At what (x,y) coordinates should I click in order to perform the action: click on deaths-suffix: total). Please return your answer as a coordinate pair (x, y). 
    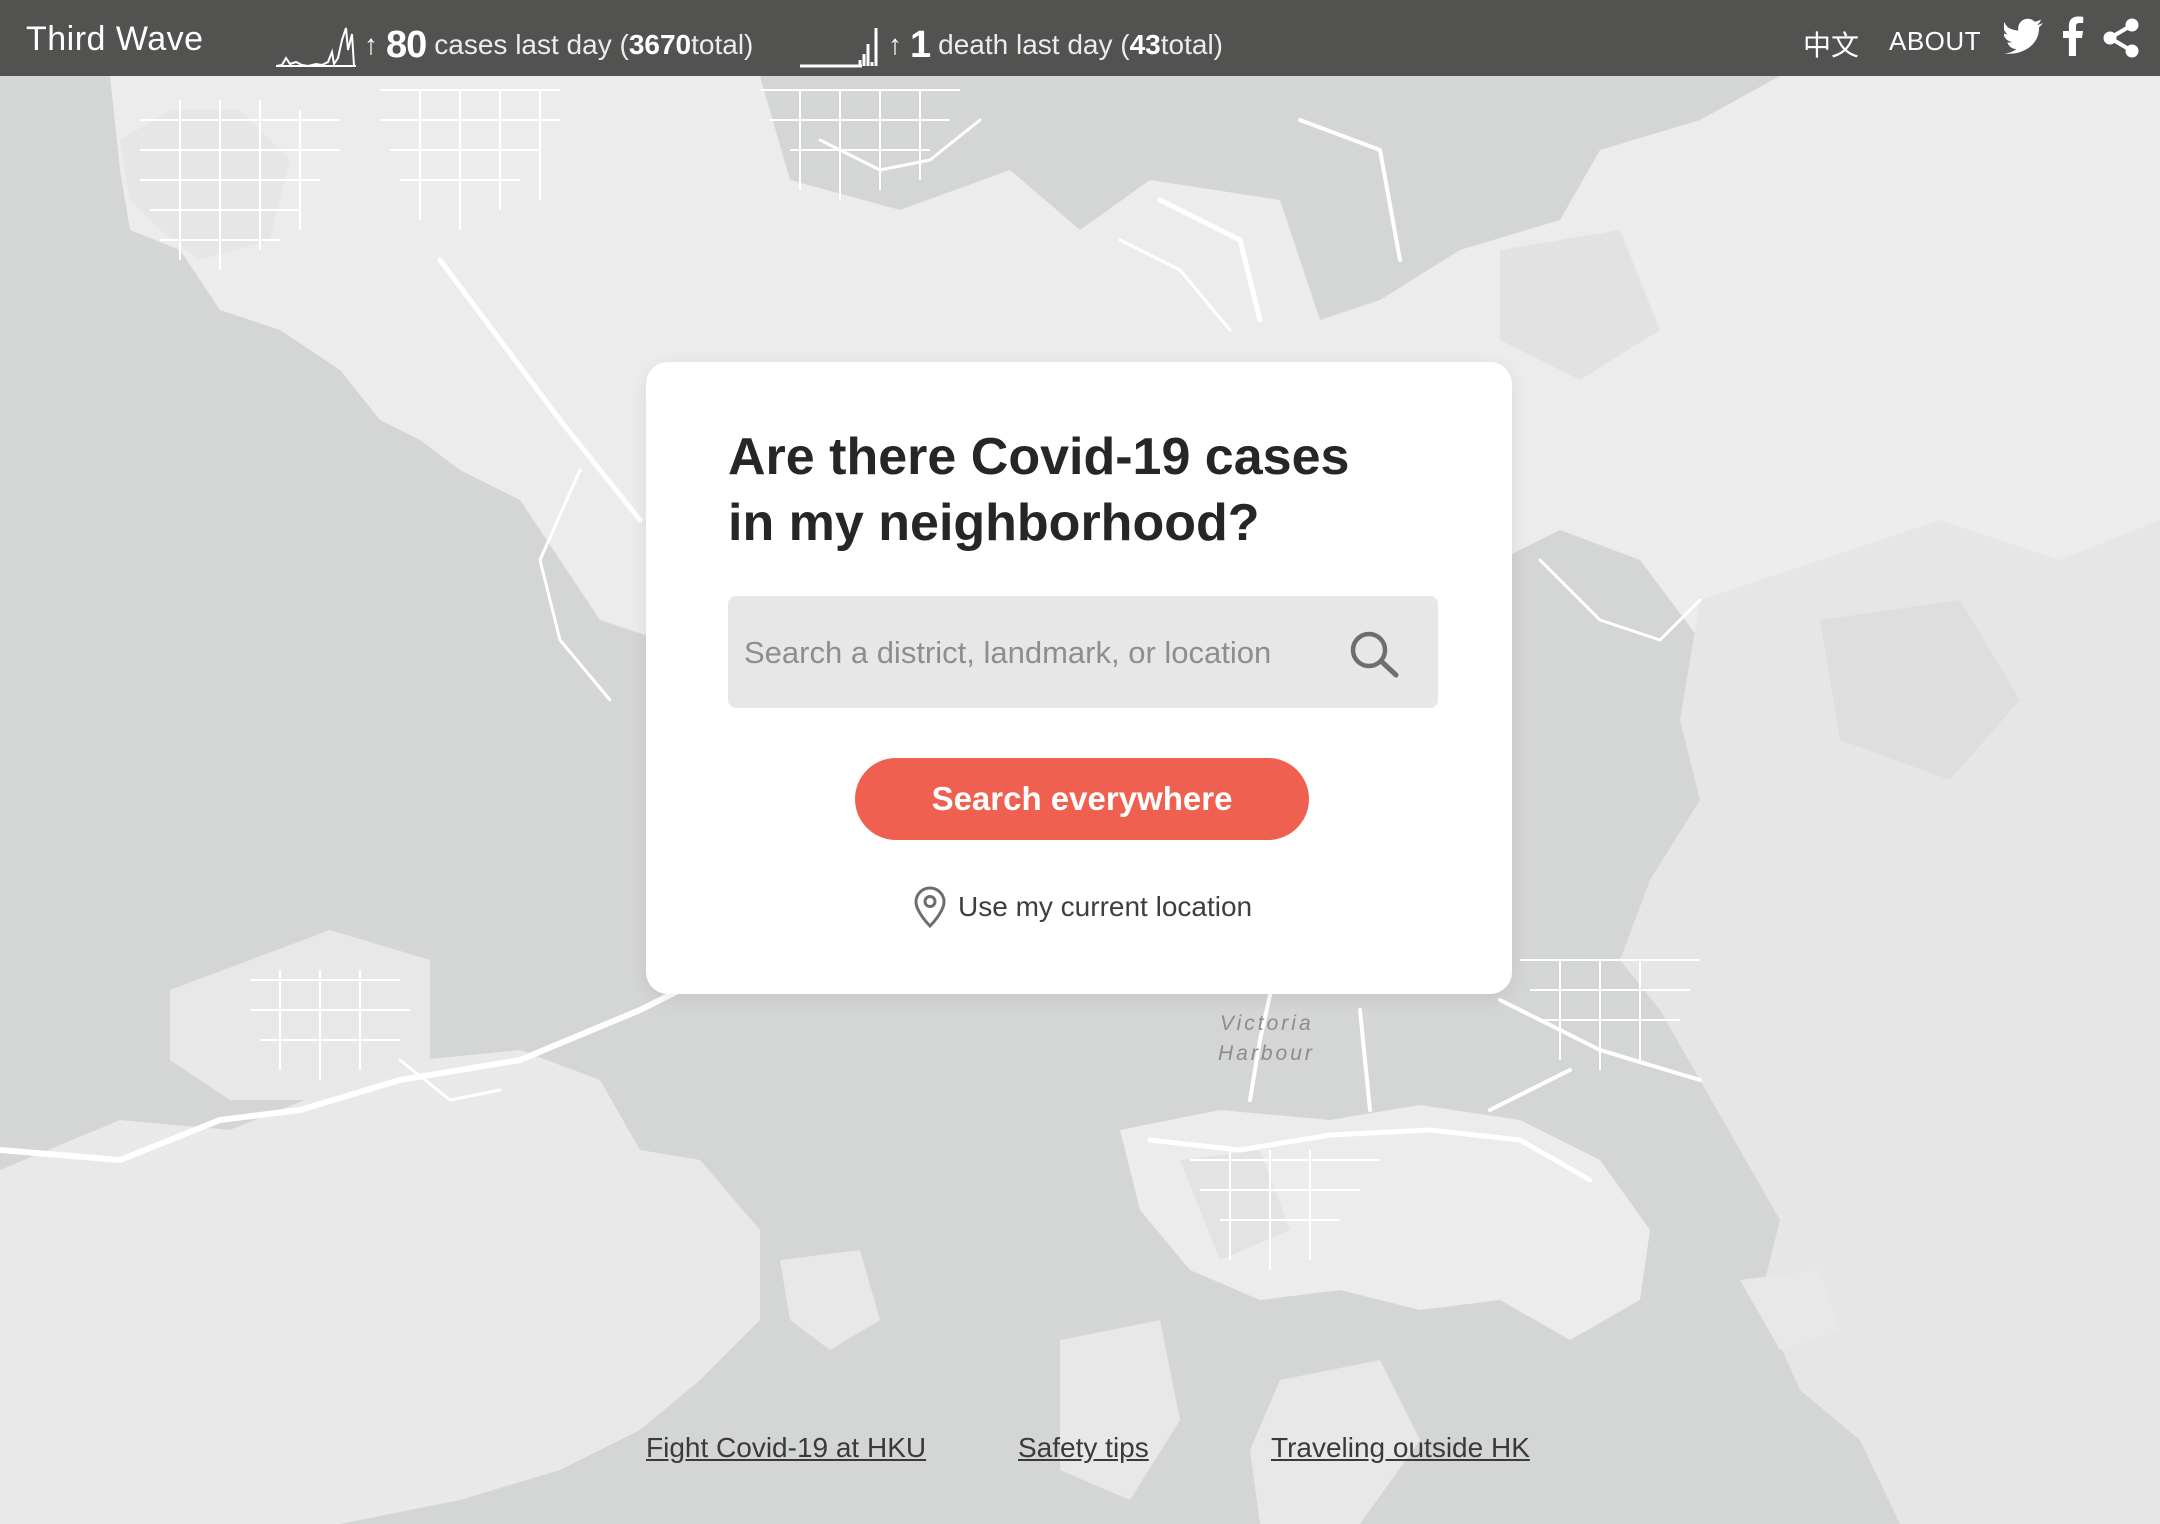
    Looking at the image, I should click on (1191, 44).